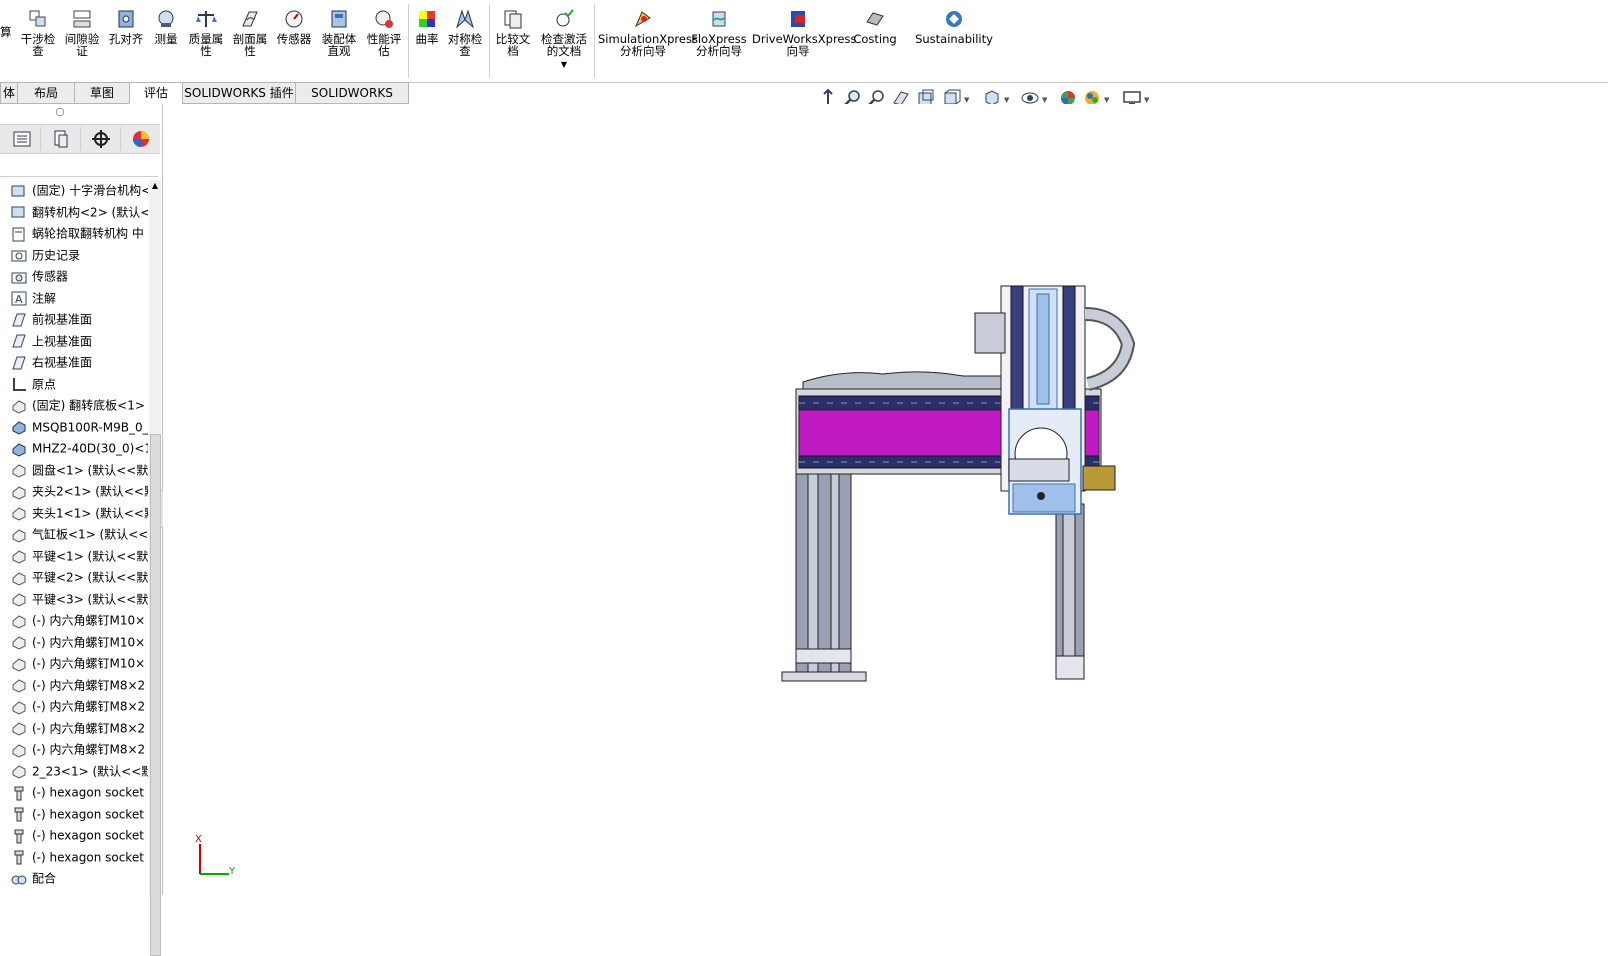  Describe the element at coordinates (18, 212) in the screenshot. I see `assembly-icon` at that location.